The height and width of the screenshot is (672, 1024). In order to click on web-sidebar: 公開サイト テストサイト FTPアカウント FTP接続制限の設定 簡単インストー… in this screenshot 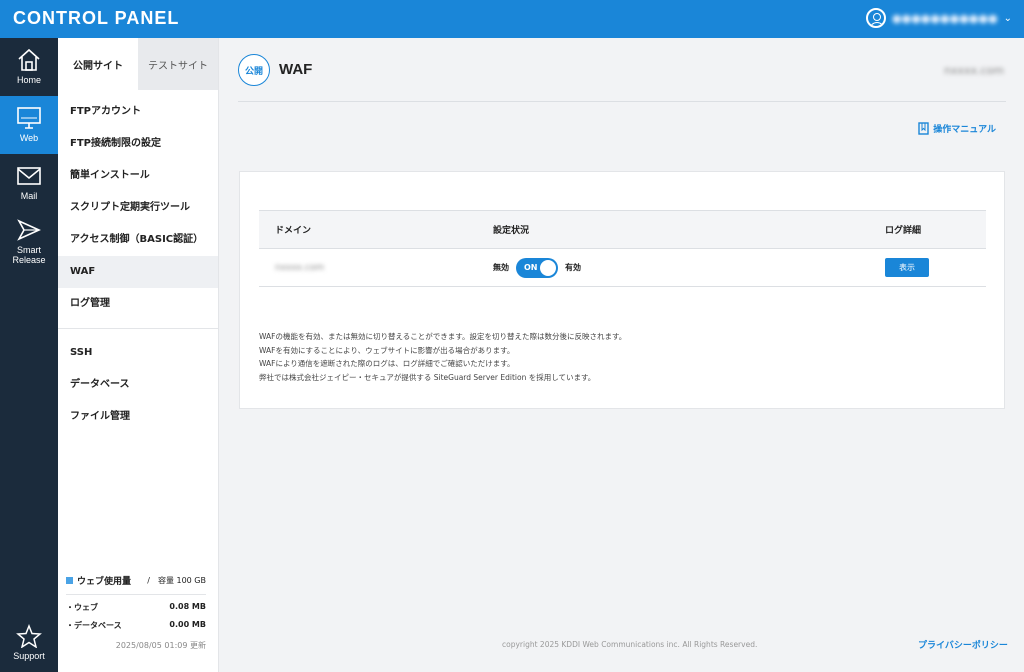, I will do `click(138, 355)`.